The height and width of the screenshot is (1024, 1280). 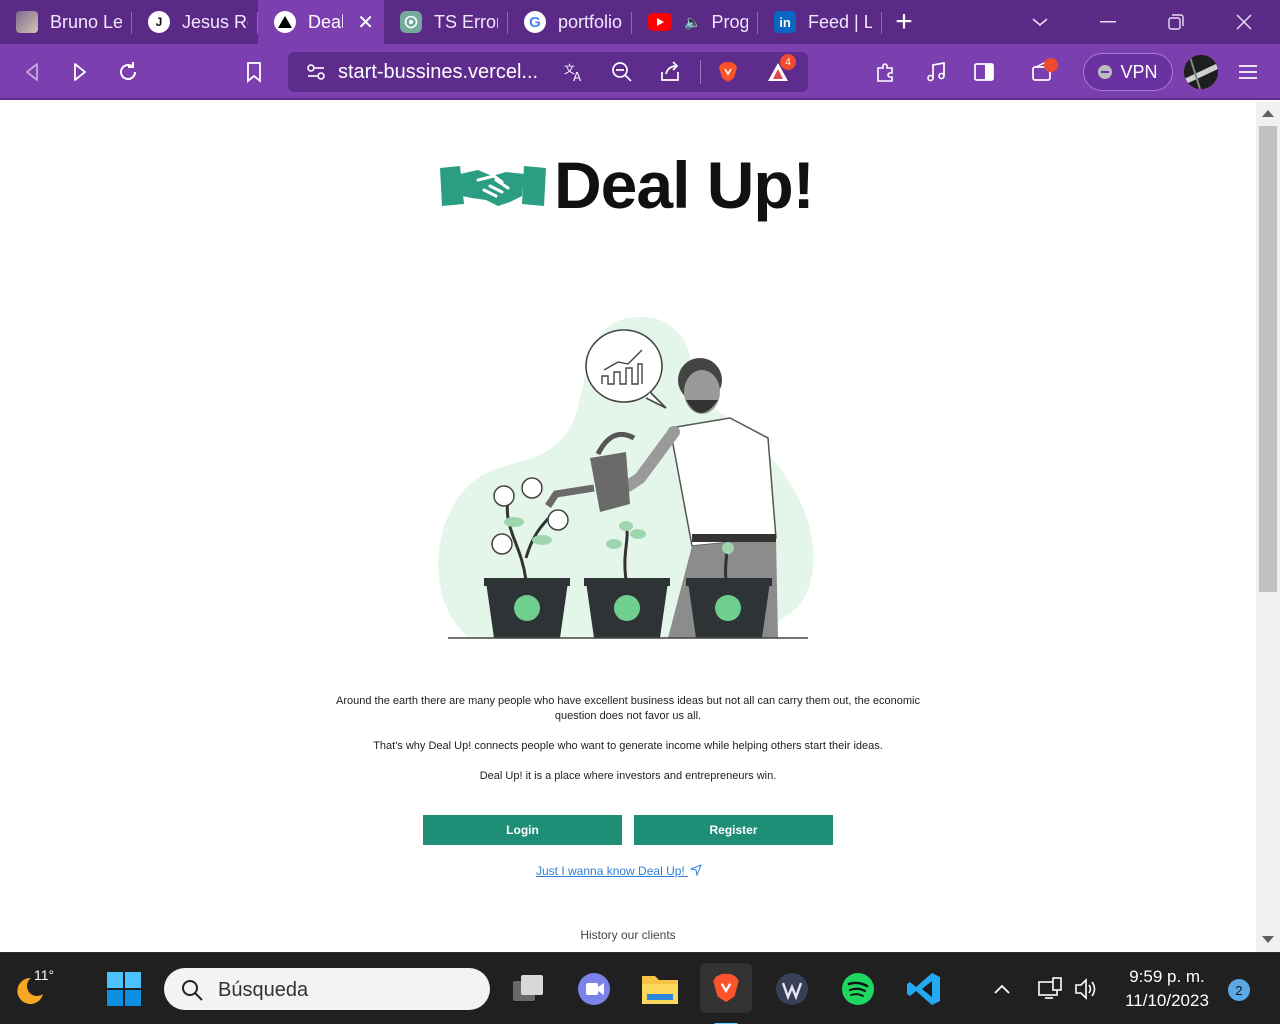 I want to click on vpn-status-icon, so click(x=1105, y=72).